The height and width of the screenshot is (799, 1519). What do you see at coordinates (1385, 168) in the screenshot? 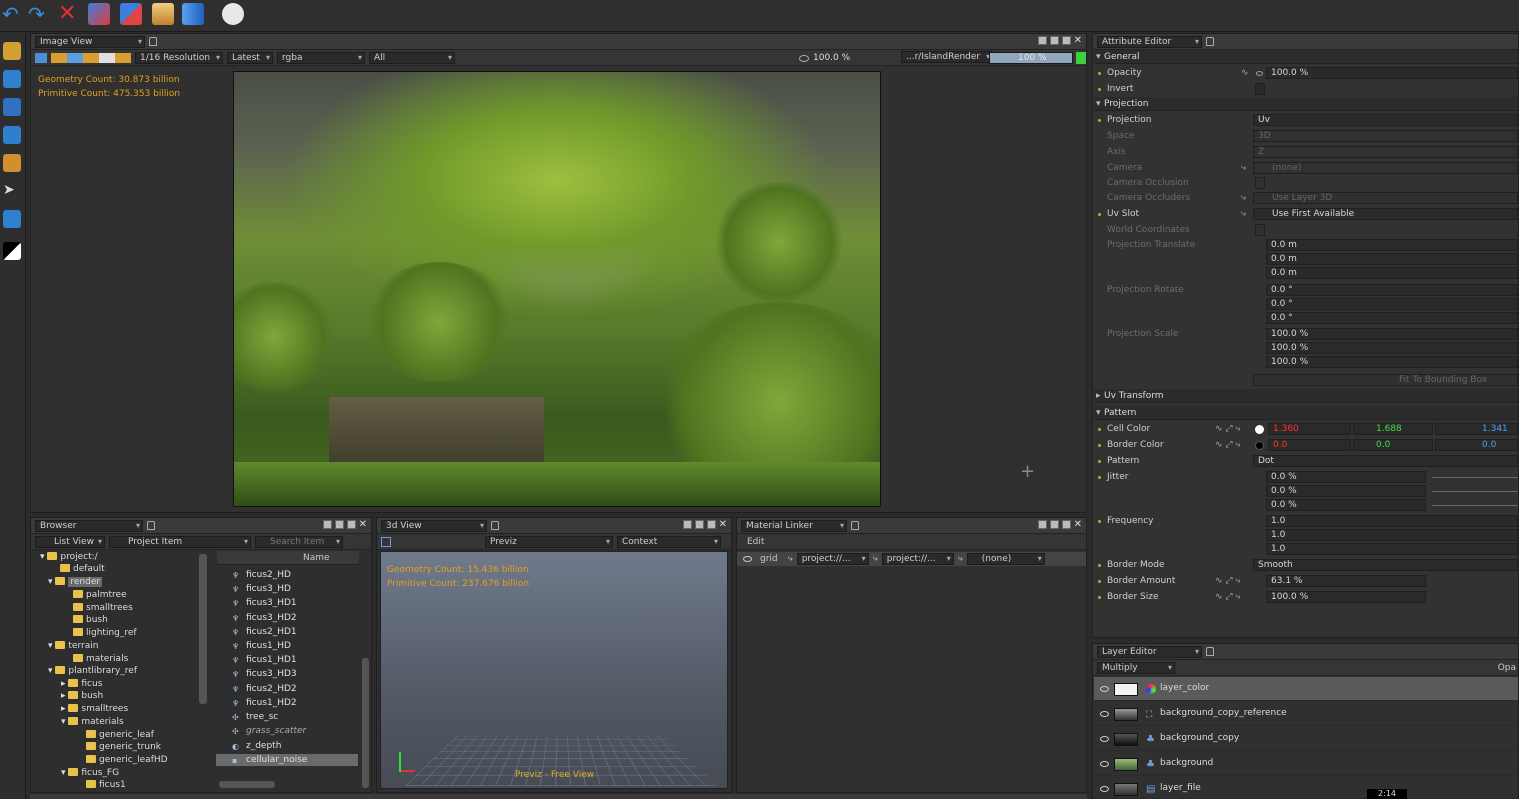
I see `camera-field: (none)` at bounding box center [1385, 168].